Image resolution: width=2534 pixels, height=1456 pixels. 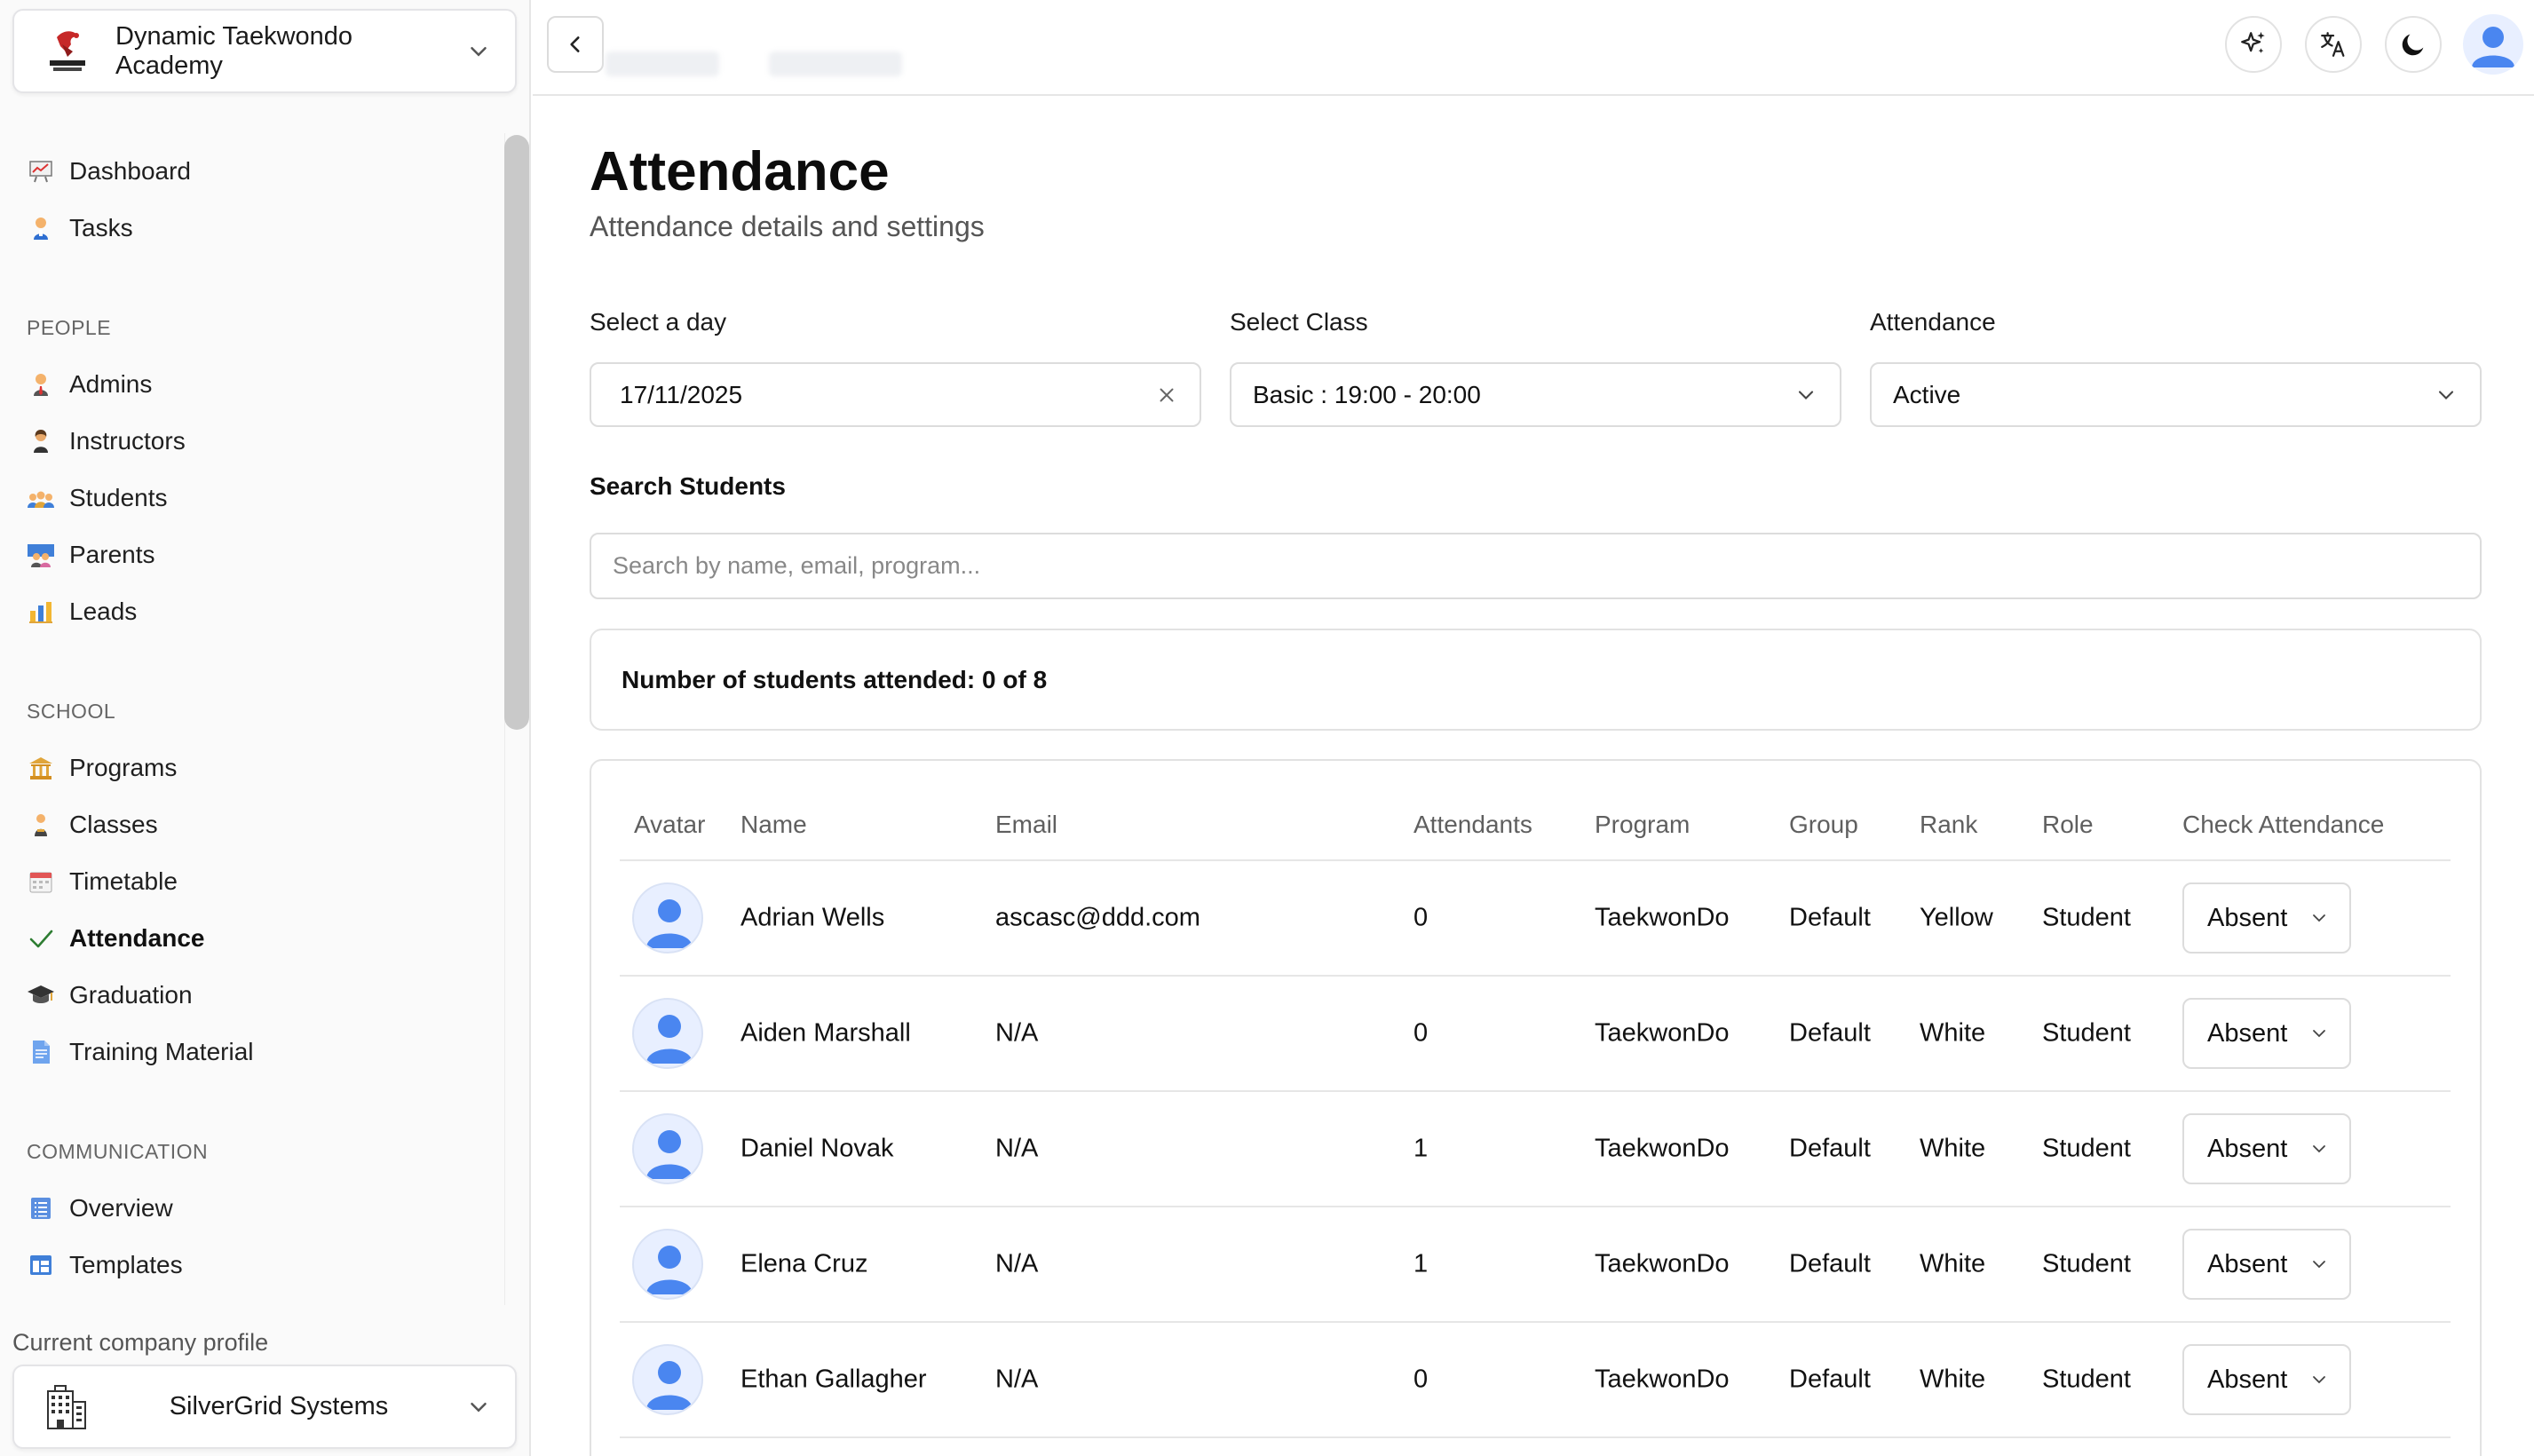 What do you see at coordinates (257, 1265) in the screenshot?
I see `sidebar-item-templates: Templates` at bounding box center [257, 1265].